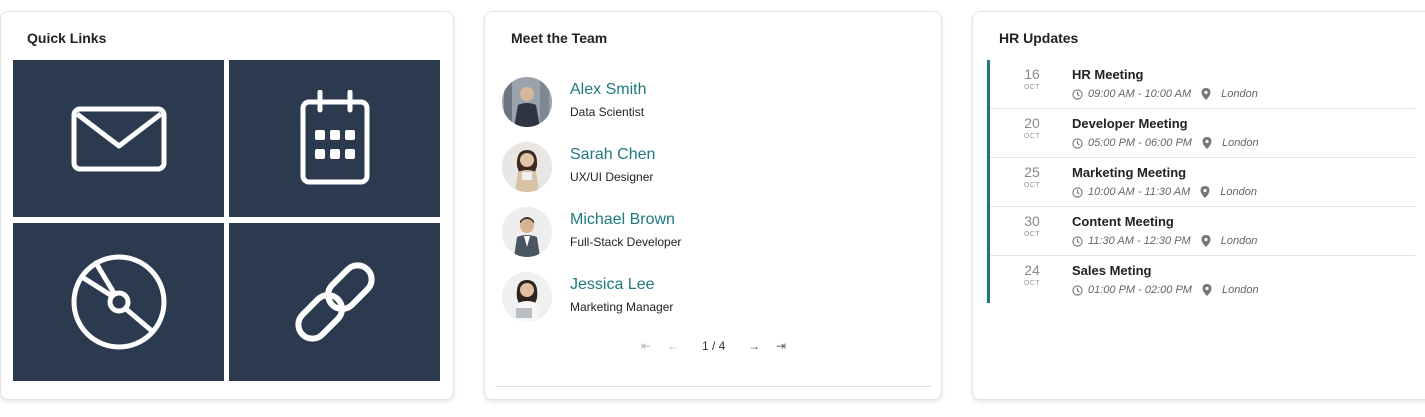 This screenshot has width=1425, height=417. I want to click on link-icon, so click(334, 302).